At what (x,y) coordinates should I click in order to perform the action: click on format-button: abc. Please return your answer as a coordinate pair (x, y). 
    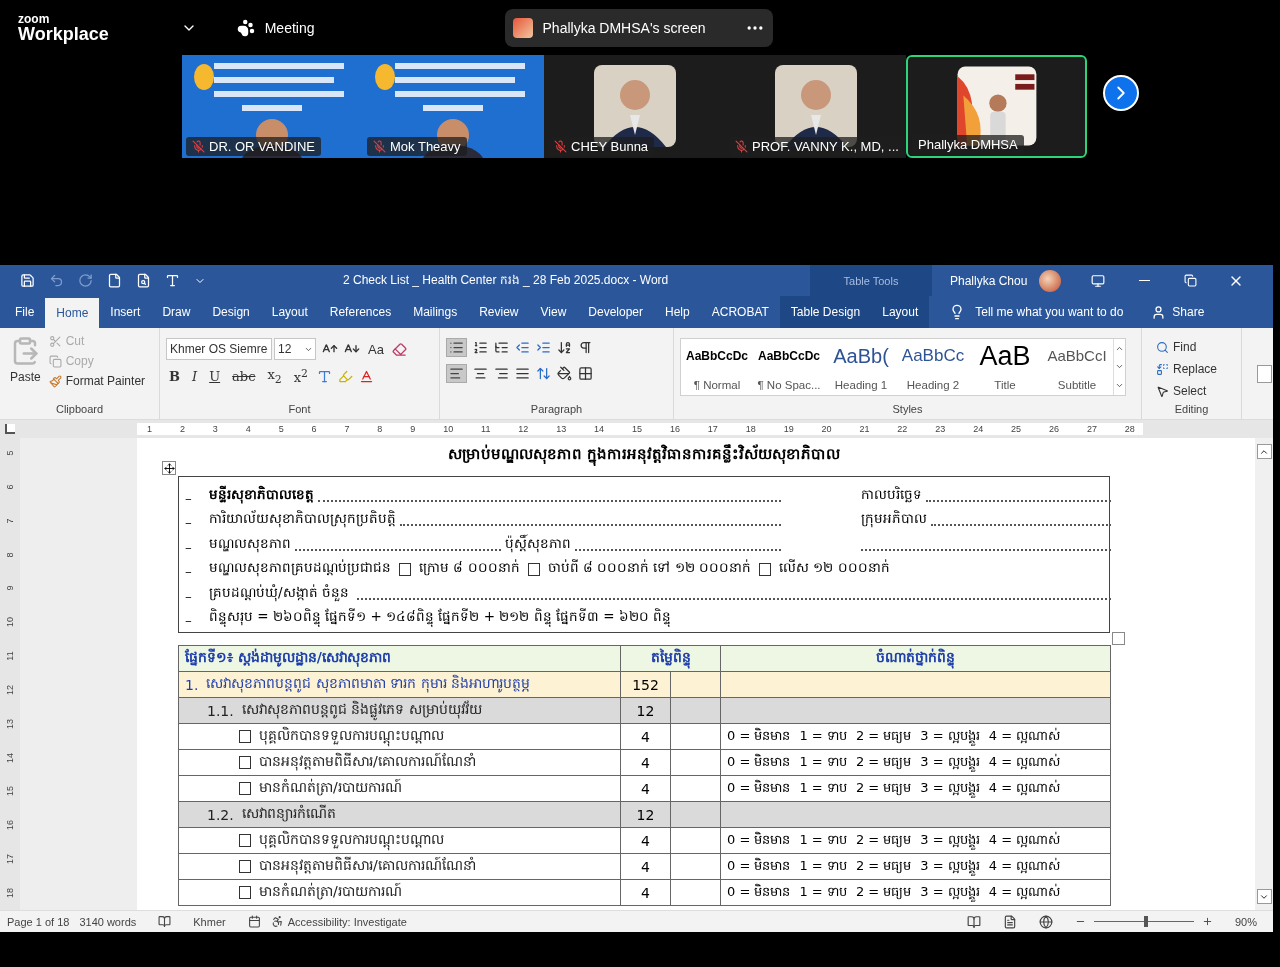
    Looking at the image, I should click on (244, 376).